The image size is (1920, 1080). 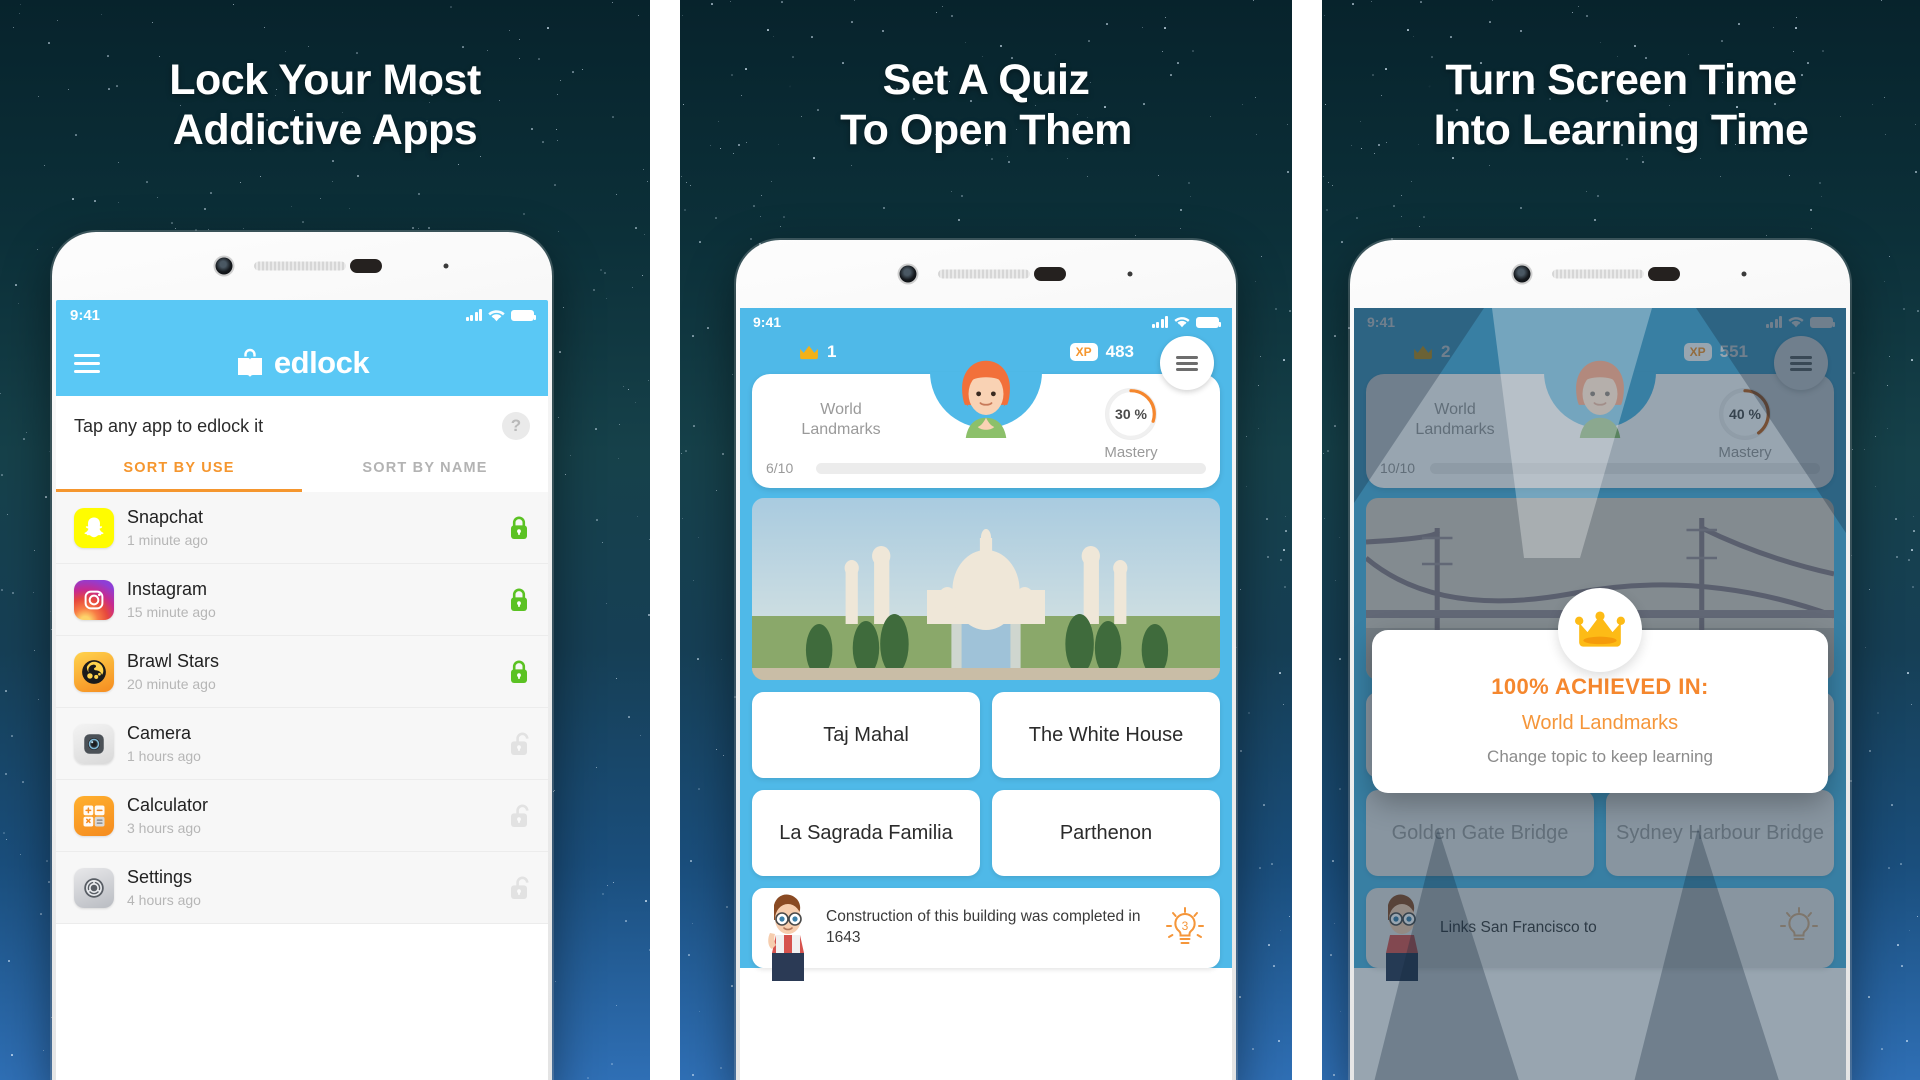 I want to click on lightbulb-icon: 3, so click(x=1185, y=928).